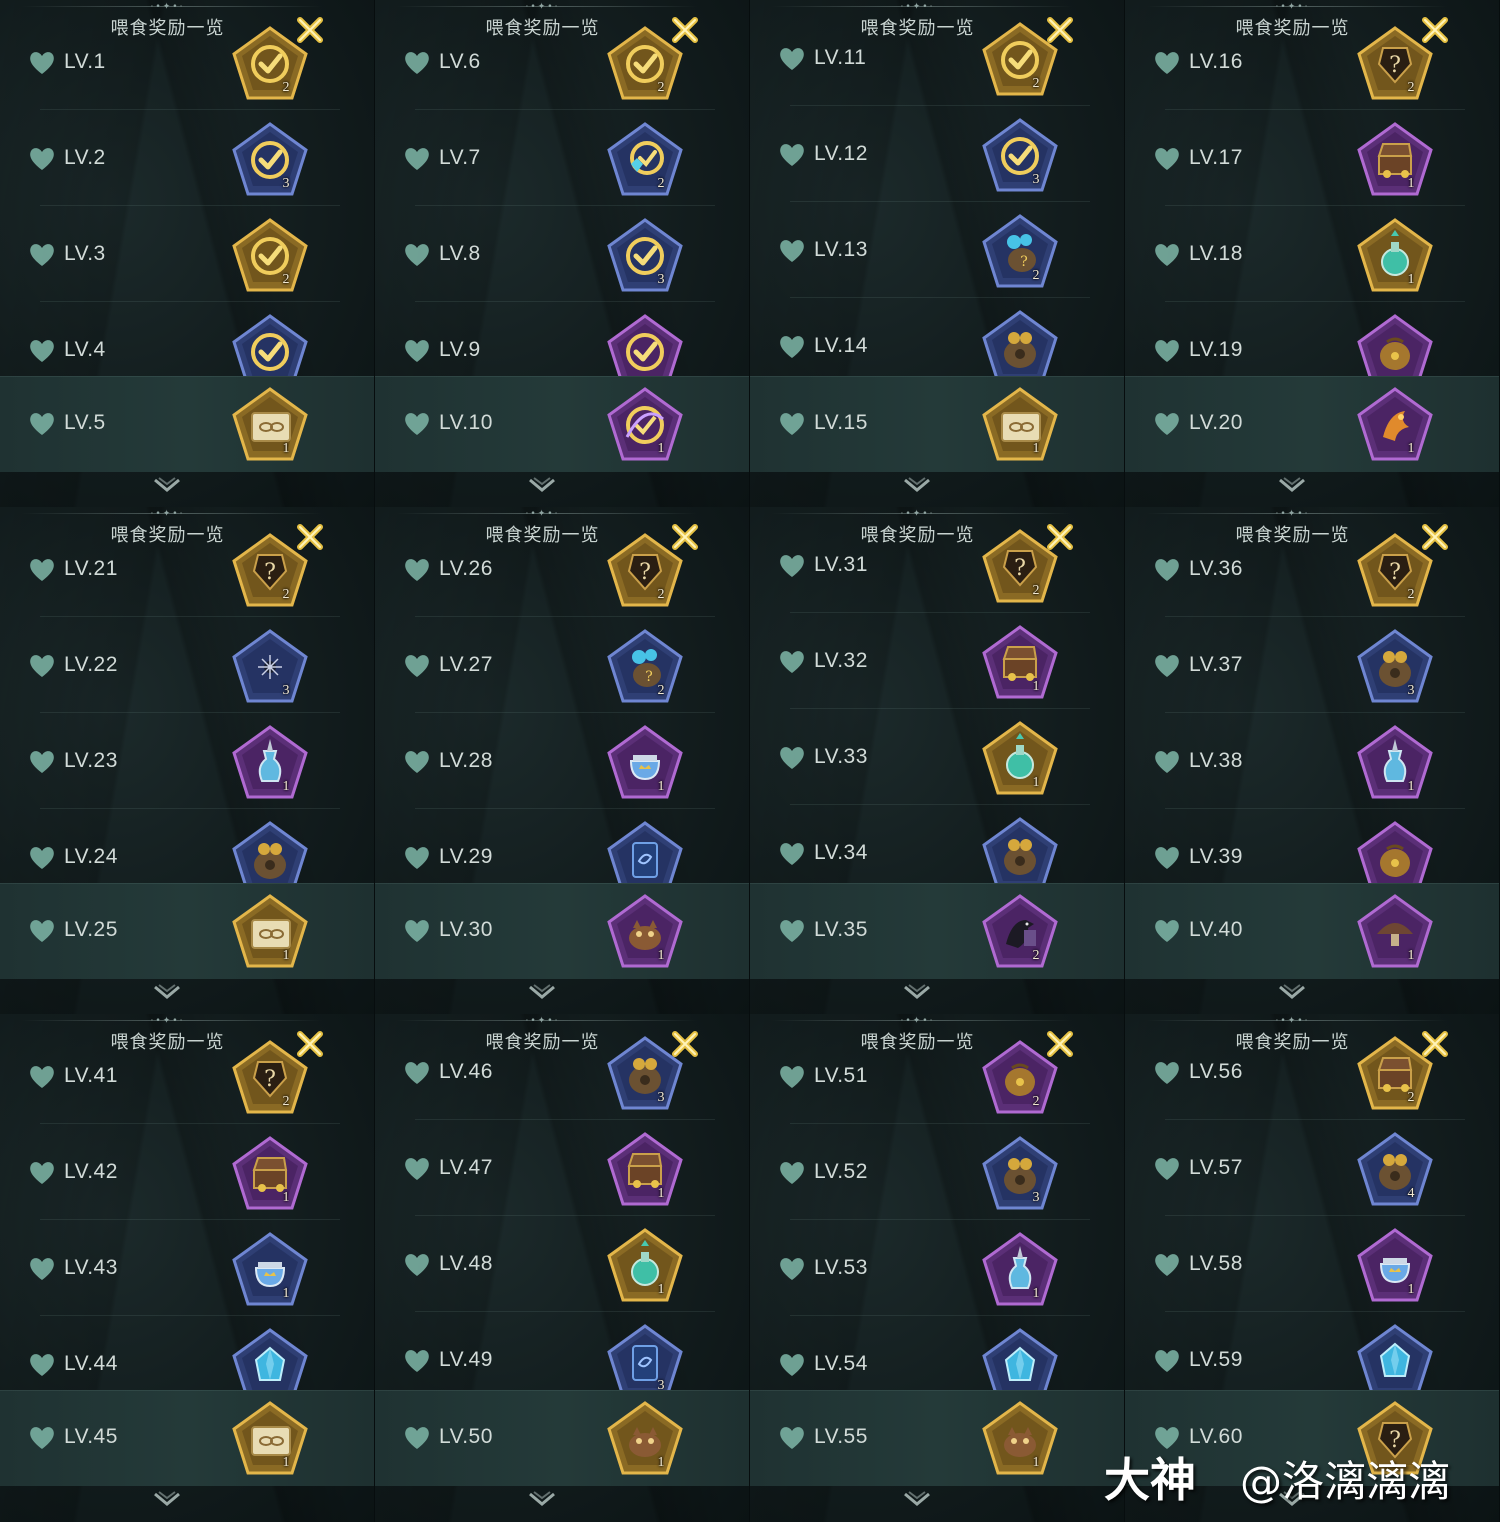 The height and width of the screenshot is (1522, 1500). I want to click on level-label: LV.12, so click(841, 153).